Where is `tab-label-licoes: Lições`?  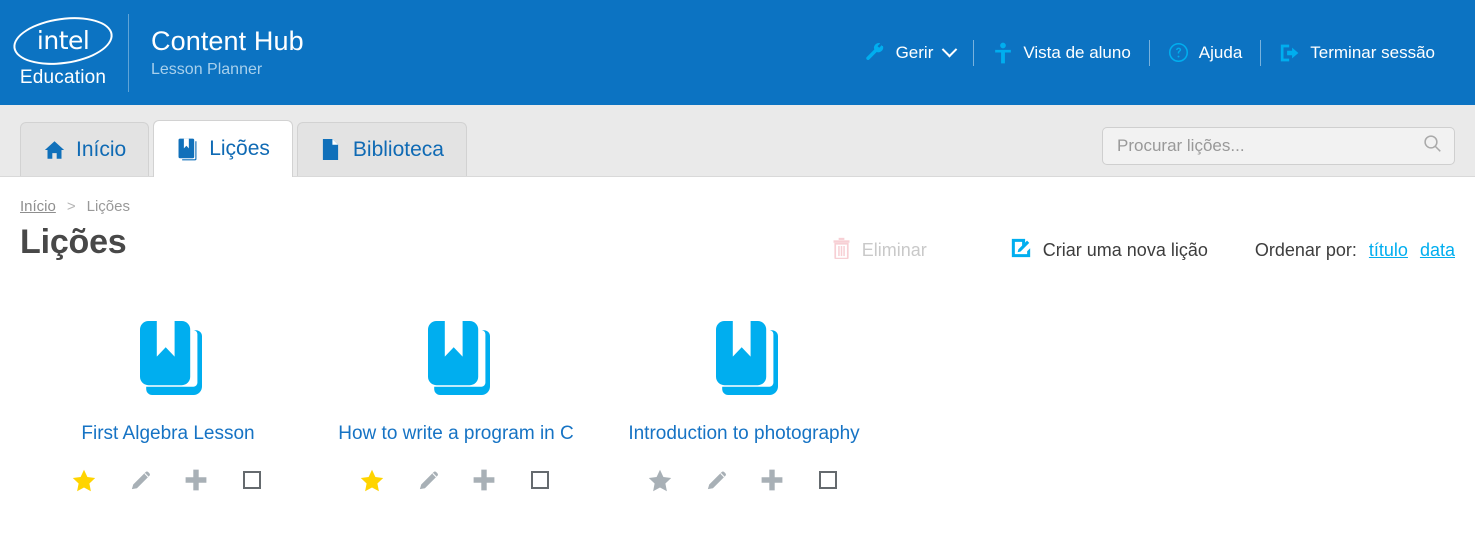 tab-label-licoes: Lições is located at coordinates (239, 148).